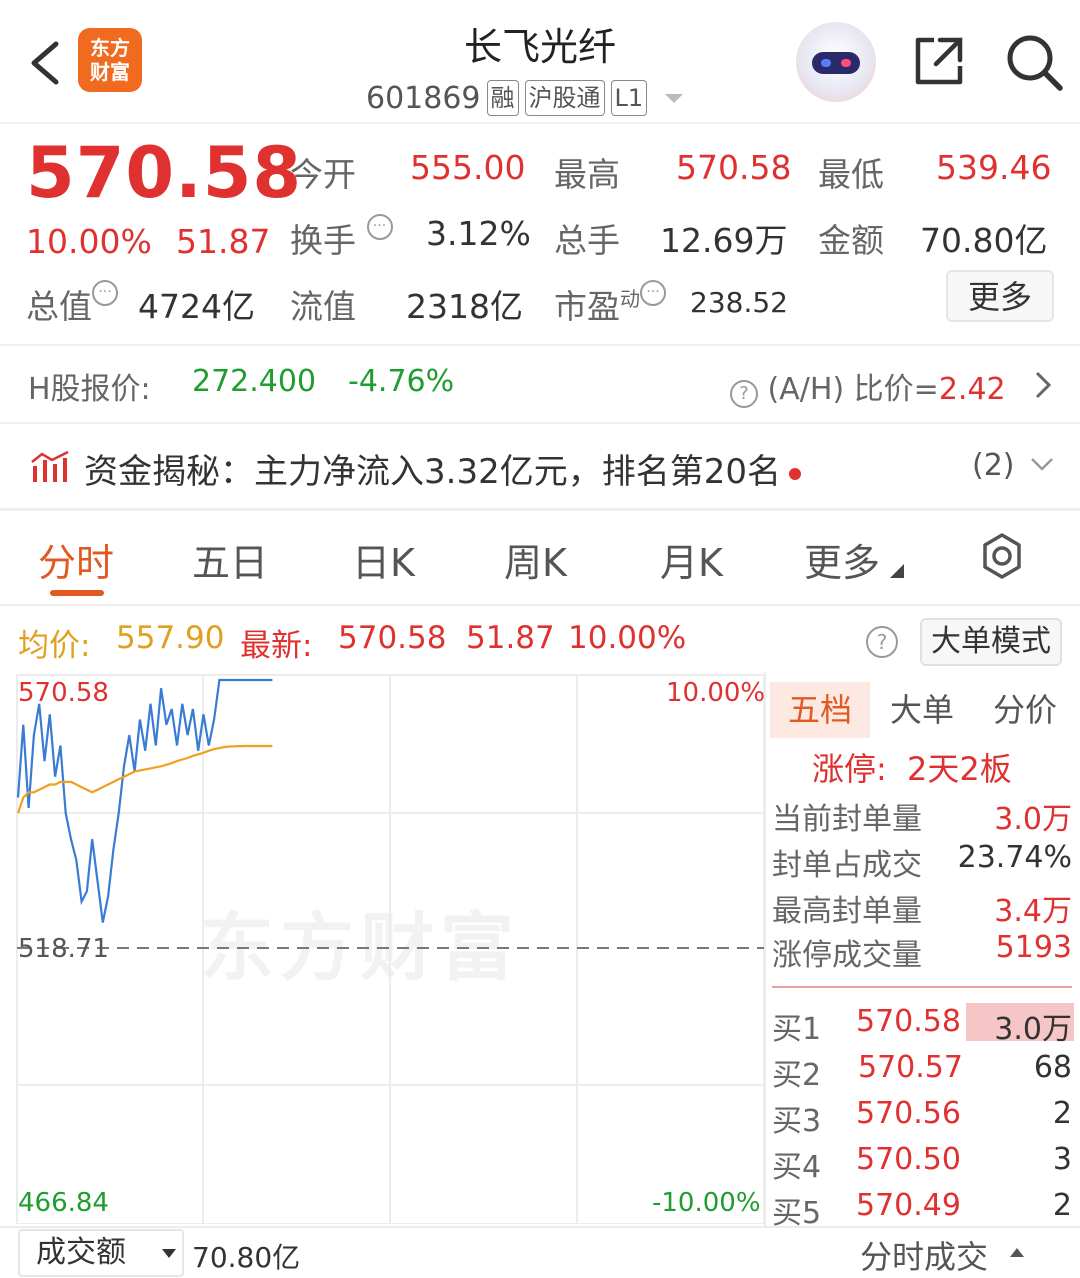 This screenshot has height=1278, width=1080. What do you see at coordinates (739, 302) in the screenshot?
I see `pe-value: 238.52` at bounding box center [739, 302].